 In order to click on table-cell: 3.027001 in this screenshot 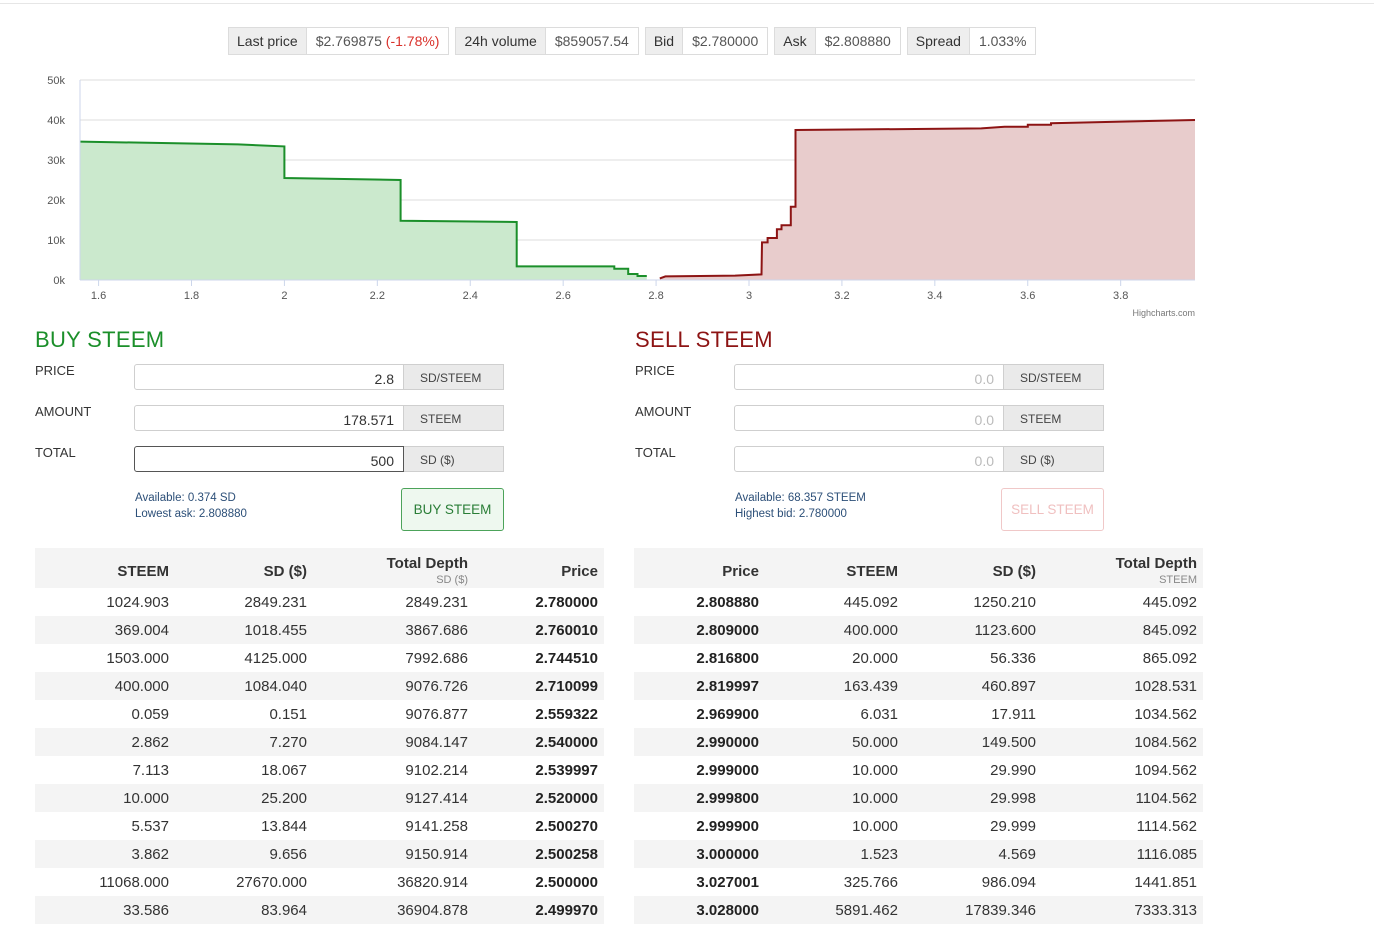, I will do `click(727, 882)`.